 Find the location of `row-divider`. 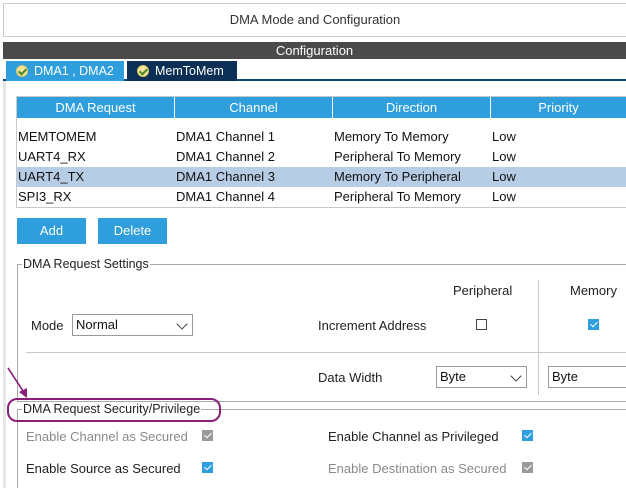

row-divider is located at coordinates (326, 352).